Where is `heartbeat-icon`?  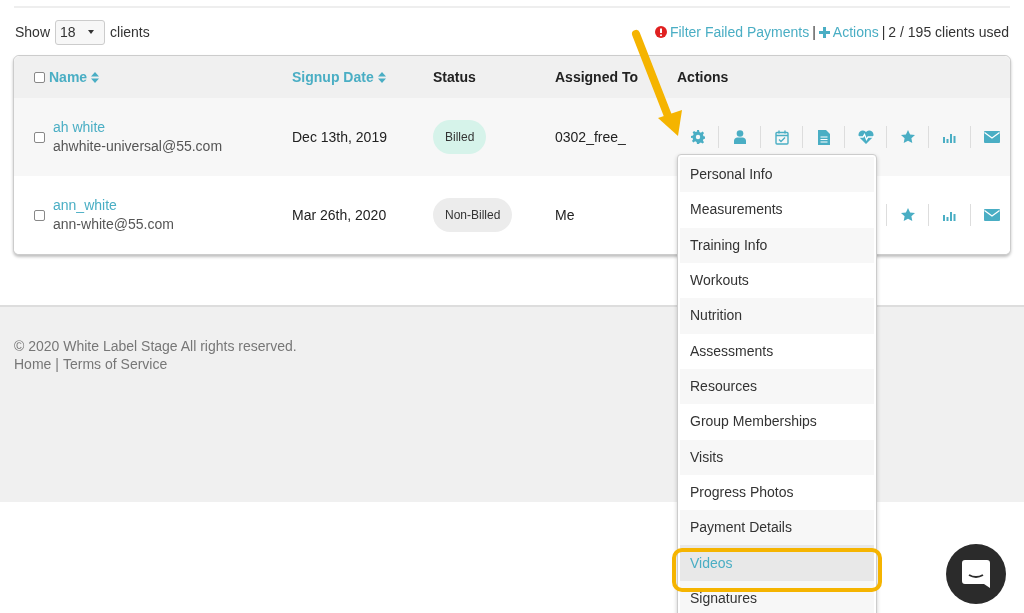 heartbeat-icon is located at coordinates (865, 137).